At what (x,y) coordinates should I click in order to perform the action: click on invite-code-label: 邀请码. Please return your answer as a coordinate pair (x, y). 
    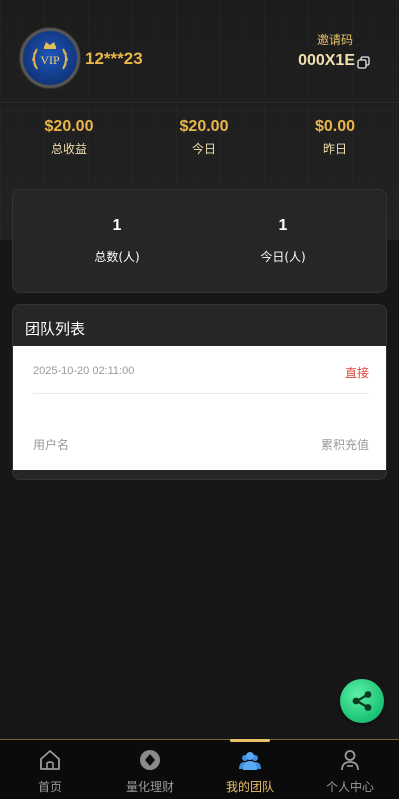
    Looking at the image, I should click on (334, 40).